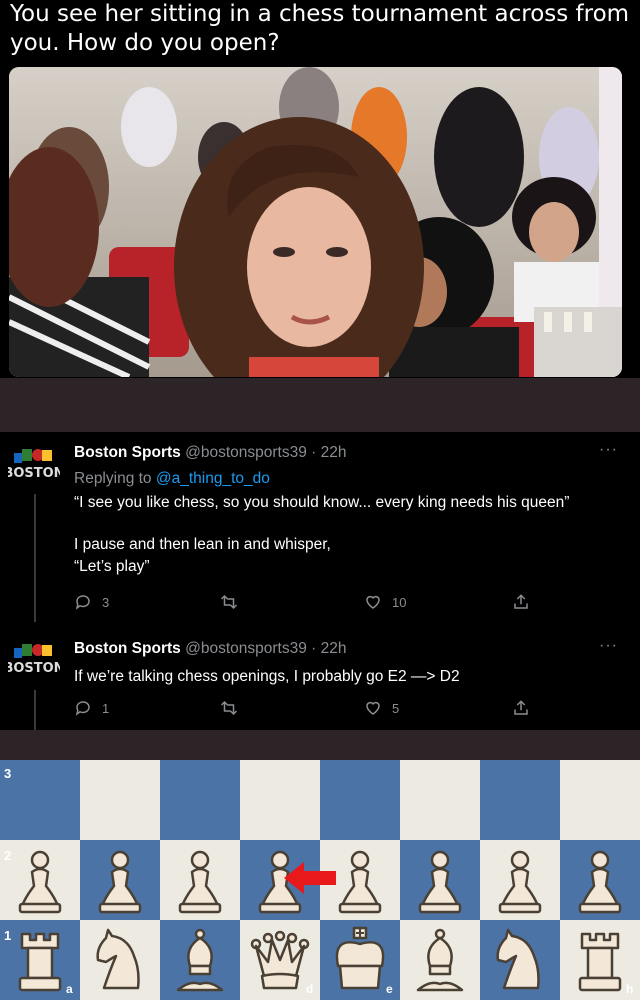  What do you see at coordinates (106, 708) in the screenshot?
I see `reply-count: 1` at bounding box center [106, 708].